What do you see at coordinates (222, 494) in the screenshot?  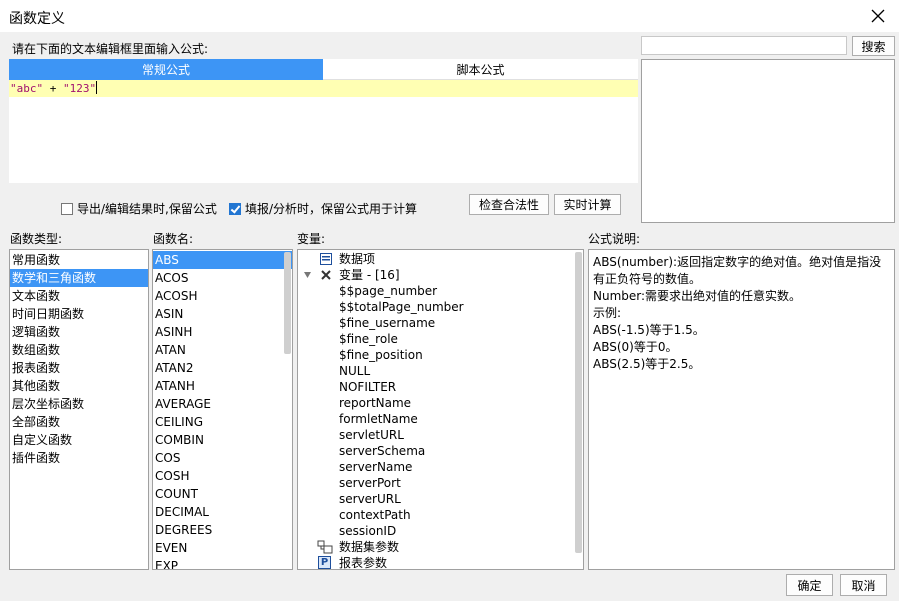 I see `function-name-item: COUNT` at bounding box center [222, 494].